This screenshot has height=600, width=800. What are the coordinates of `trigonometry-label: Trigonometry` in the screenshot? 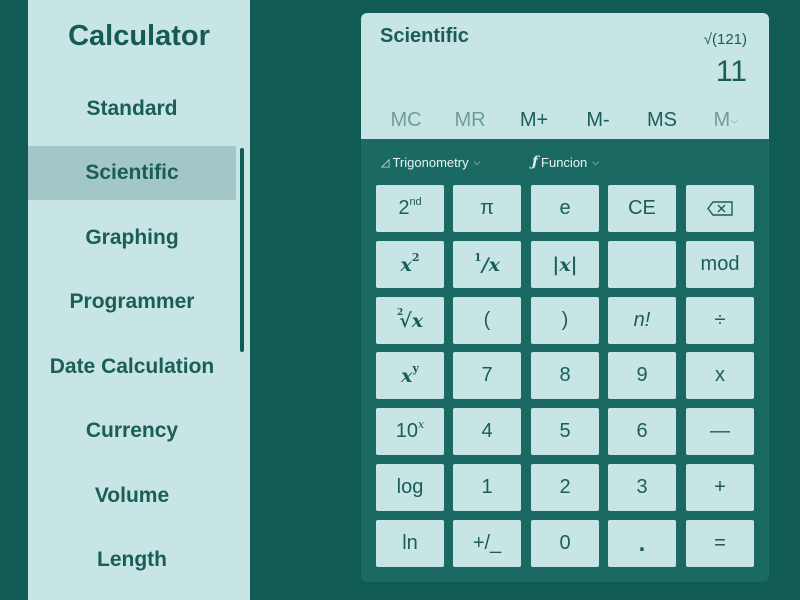 It's located at (430, 162).